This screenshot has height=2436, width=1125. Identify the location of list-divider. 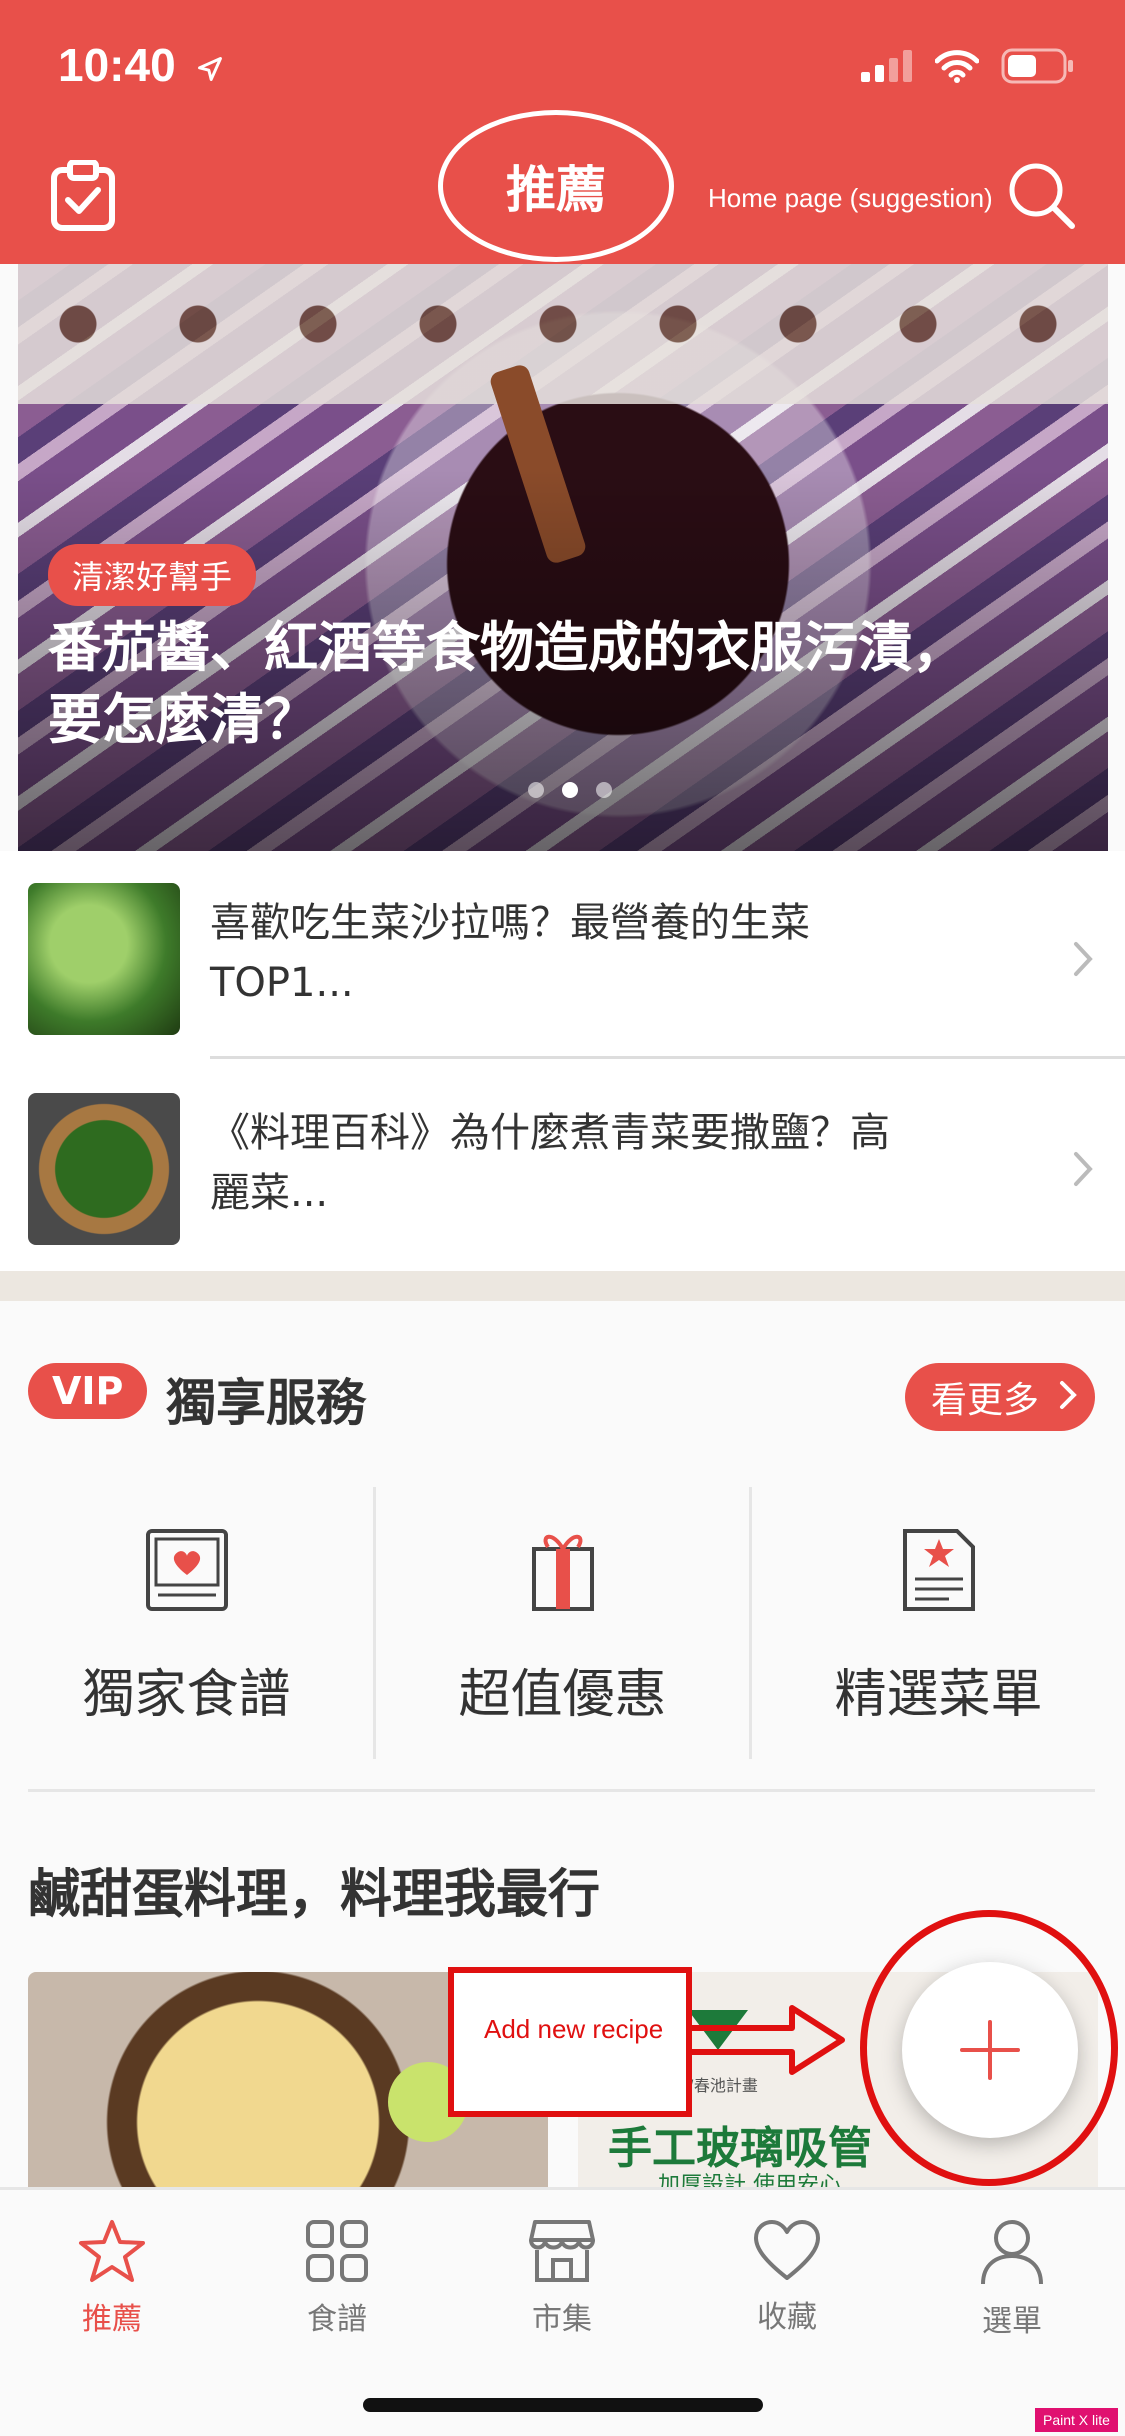
(667, 1057).